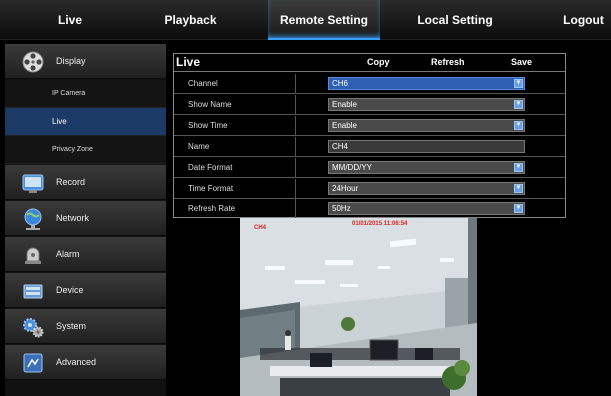 This screenshot has height=396, width=611. Describe the element at coordinates (190, 20) in the screenshot. I see `tab-playback: Playback` at that location.